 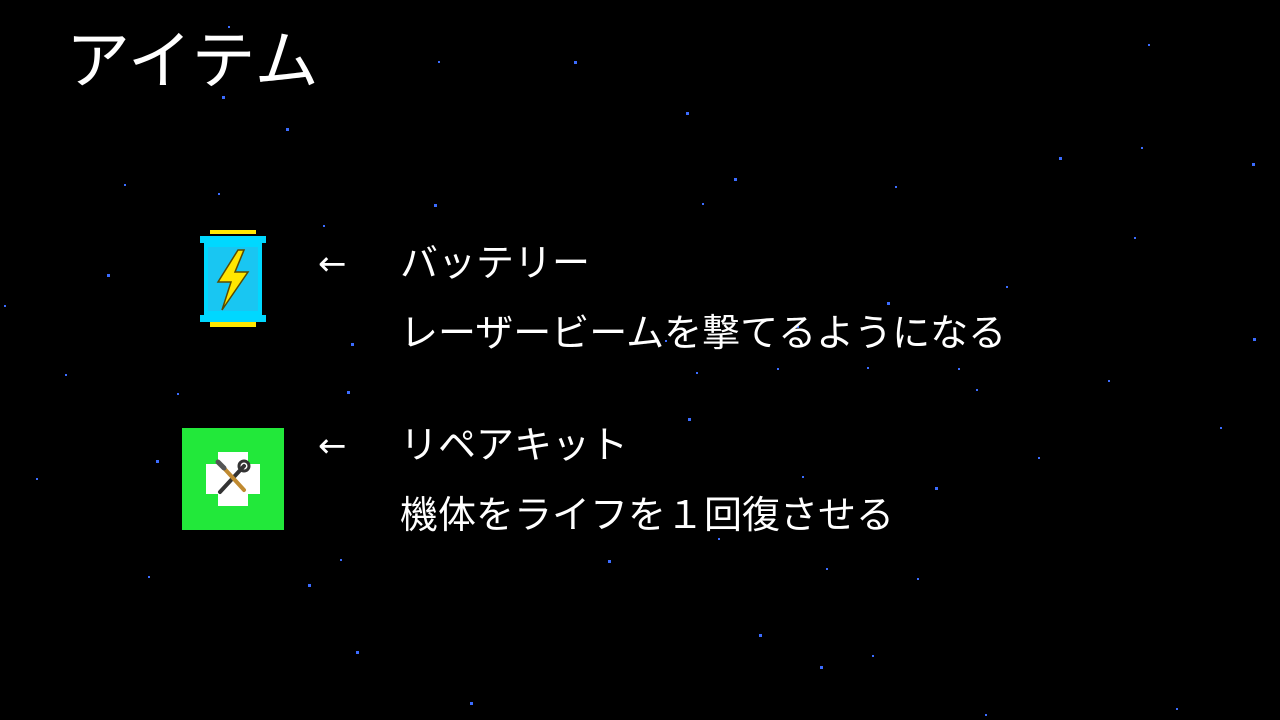 What do you see at coordinates (495, 263) in the screenshot?
I see `item-name-battery: バッテリー` at bounding box center [495, 263].